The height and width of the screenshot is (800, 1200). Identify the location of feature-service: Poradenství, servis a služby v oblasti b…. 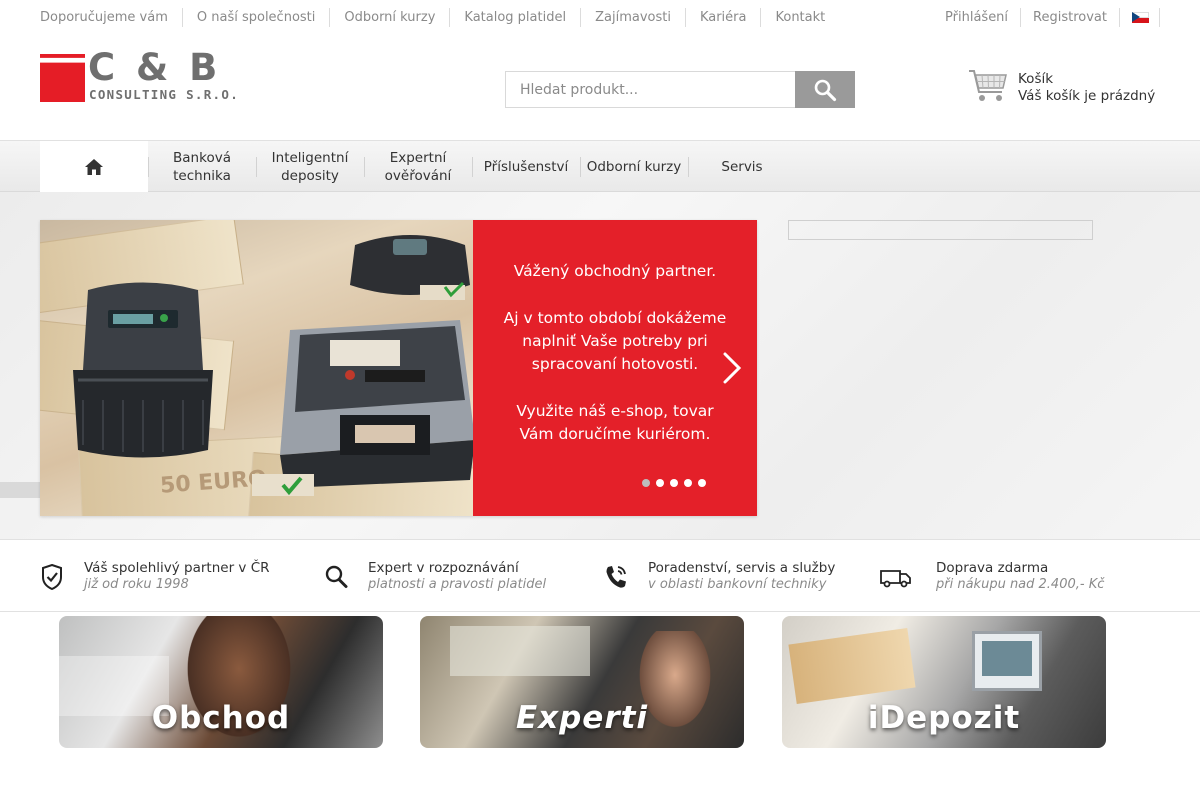
(734, 576).